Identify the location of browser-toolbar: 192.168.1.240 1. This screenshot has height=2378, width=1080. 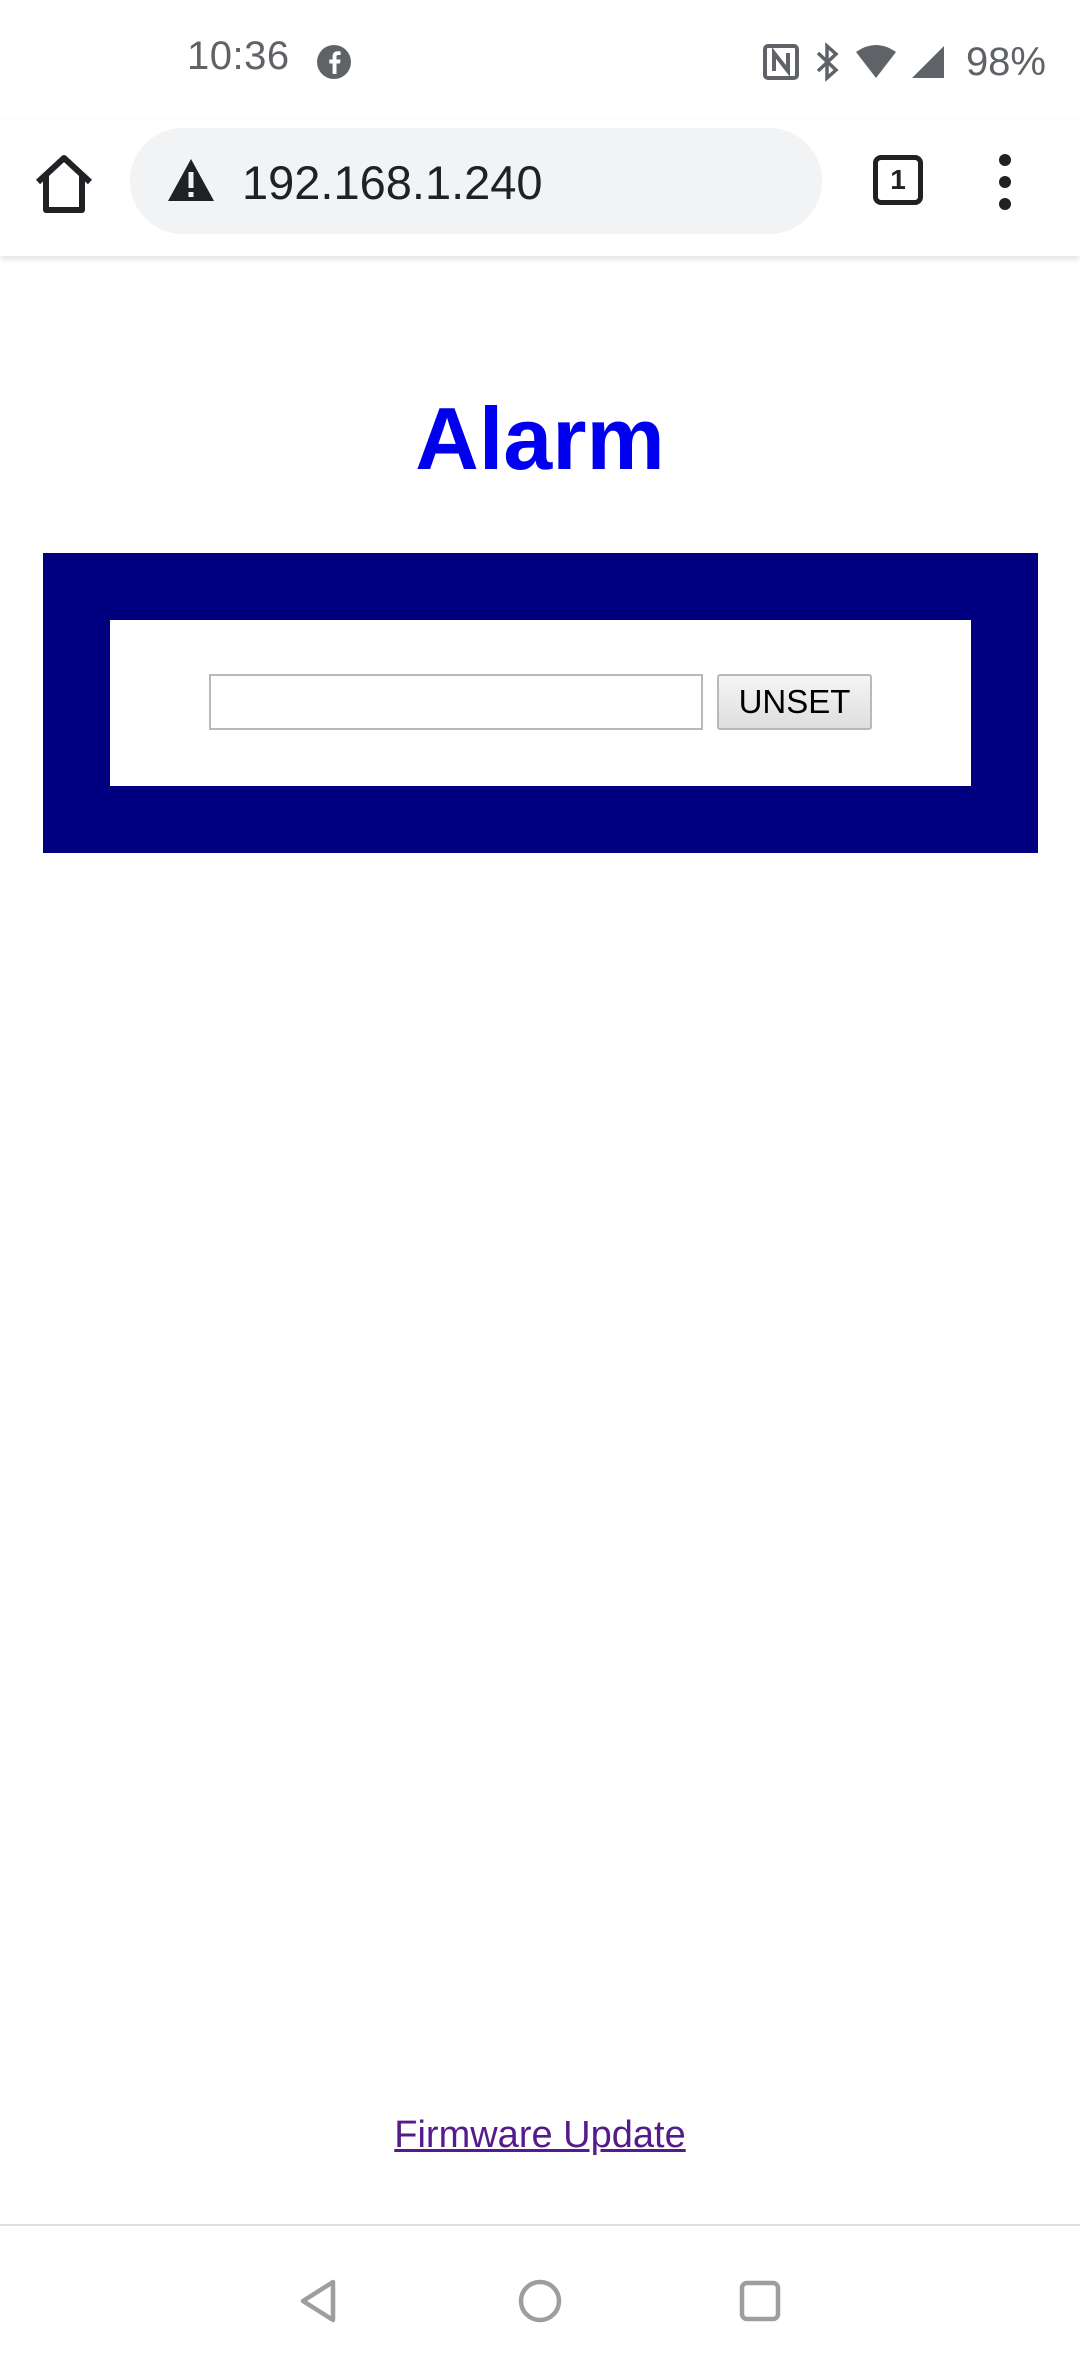
(540, 188).